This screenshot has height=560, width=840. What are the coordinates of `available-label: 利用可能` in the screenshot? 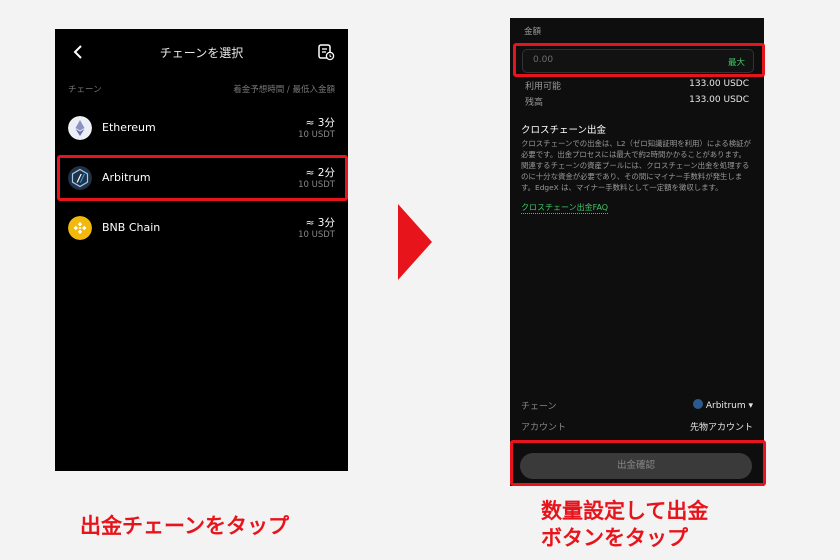 It's located at (543, 87).